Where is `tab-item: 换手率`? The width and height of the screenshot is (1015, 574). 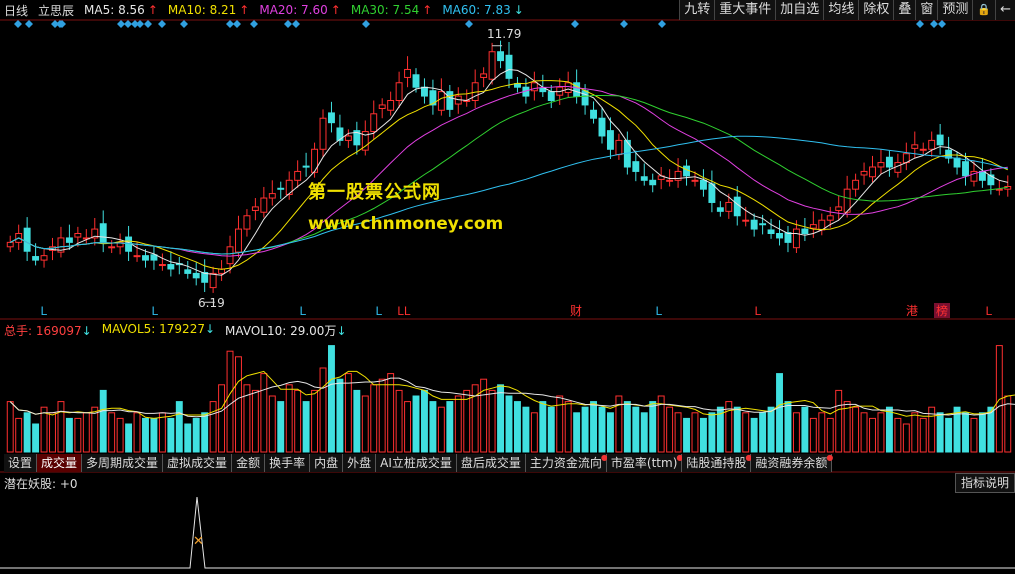
tab-item: 换手率 is located at coordinates (288, 463).